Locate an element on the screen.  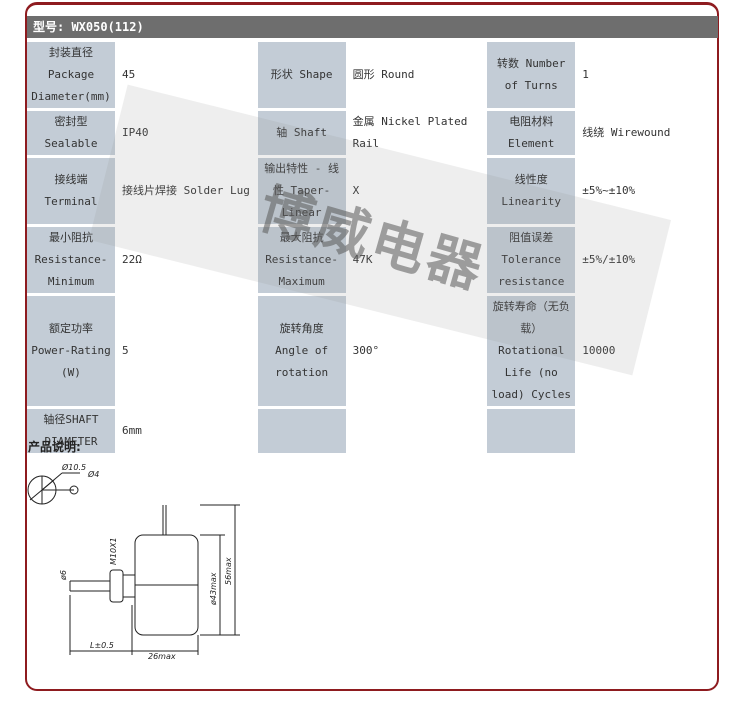
spec-value: X is located at coordinates (416, 191).